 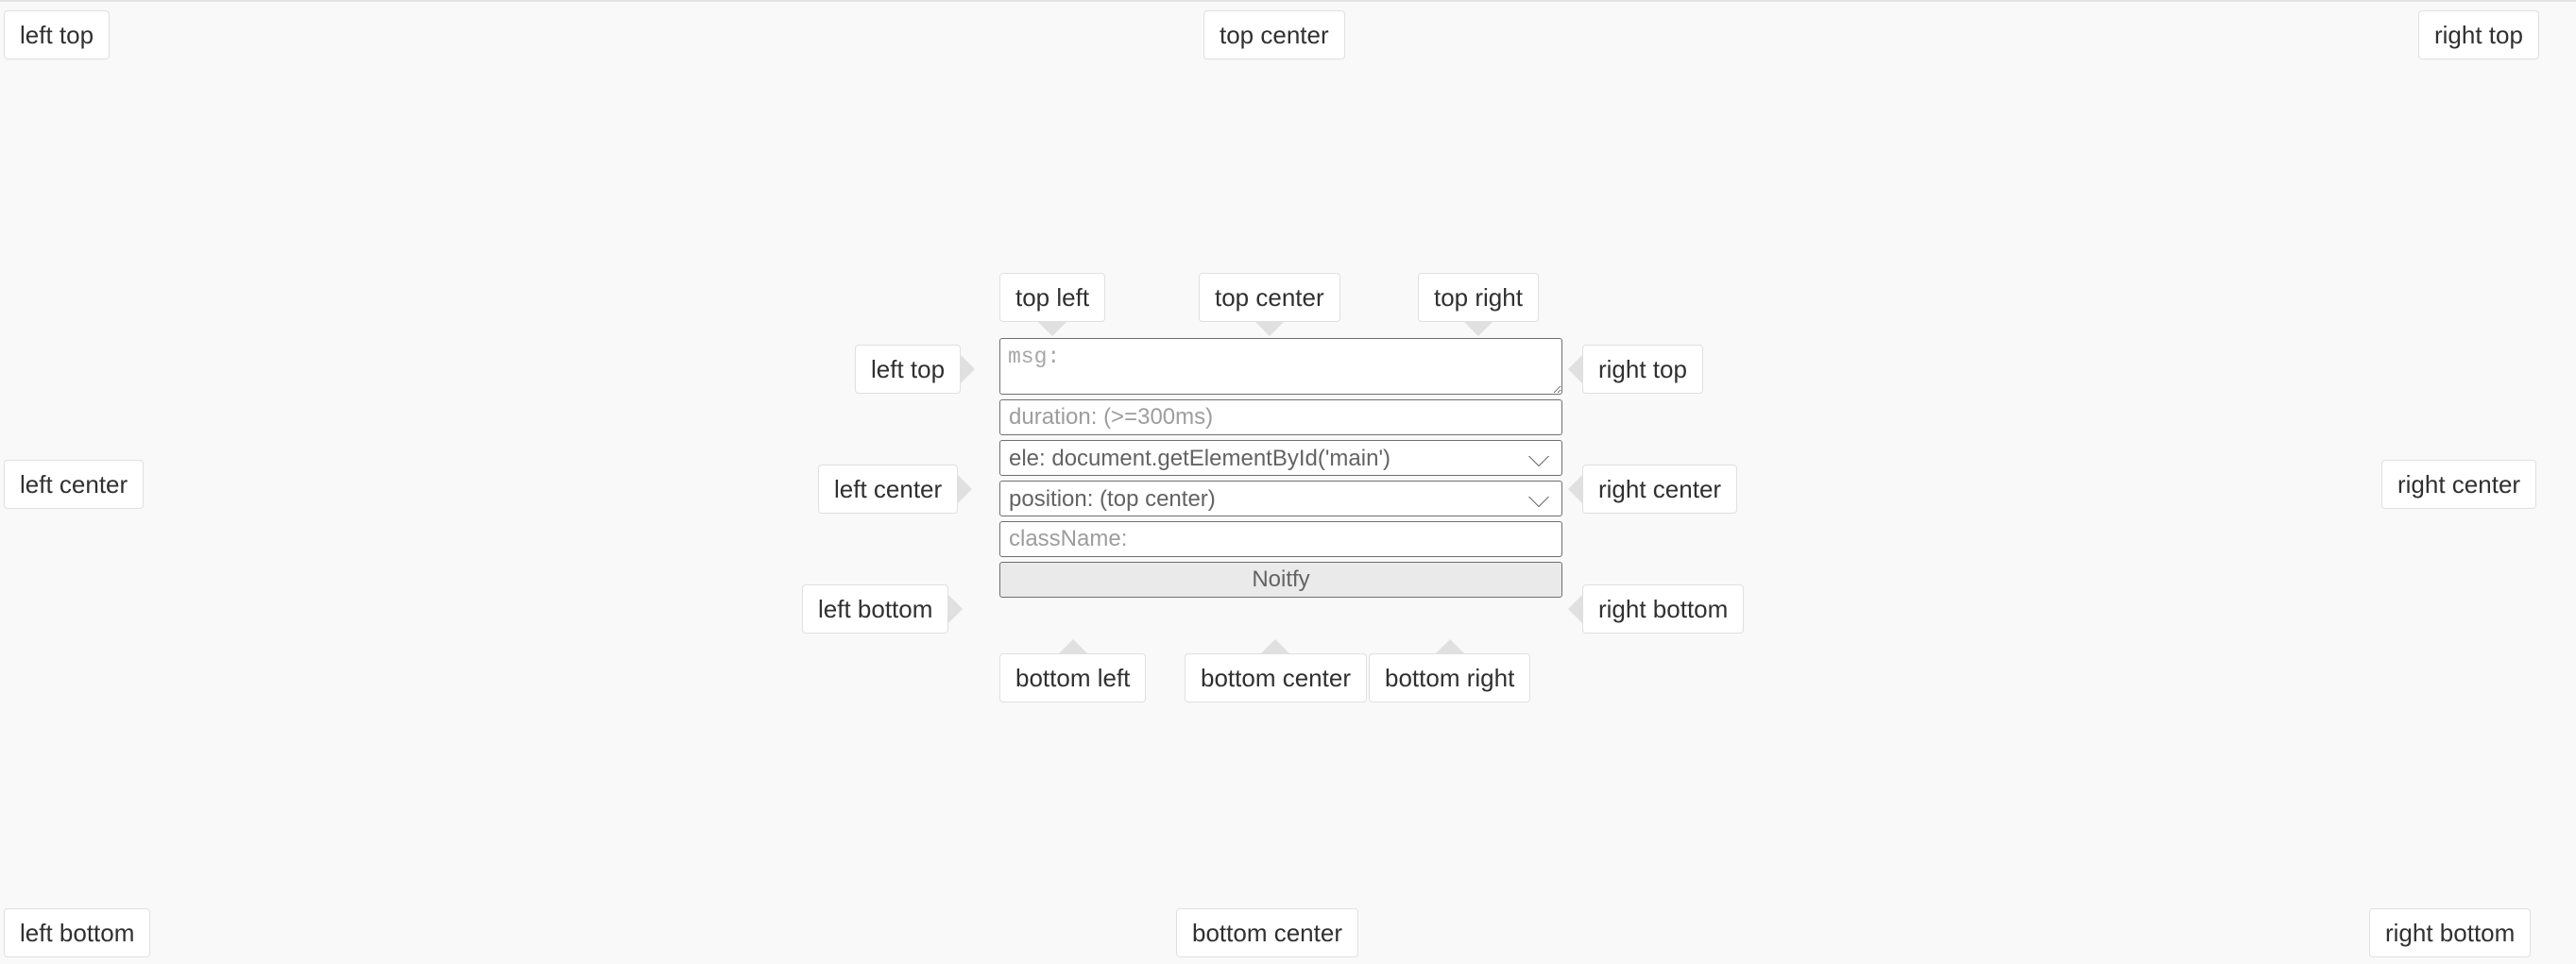 What do you see at coordinates (1636, 369) in the screenshot?
I see `element-tip-right-top: right top` at bounding box center [1636, 369].